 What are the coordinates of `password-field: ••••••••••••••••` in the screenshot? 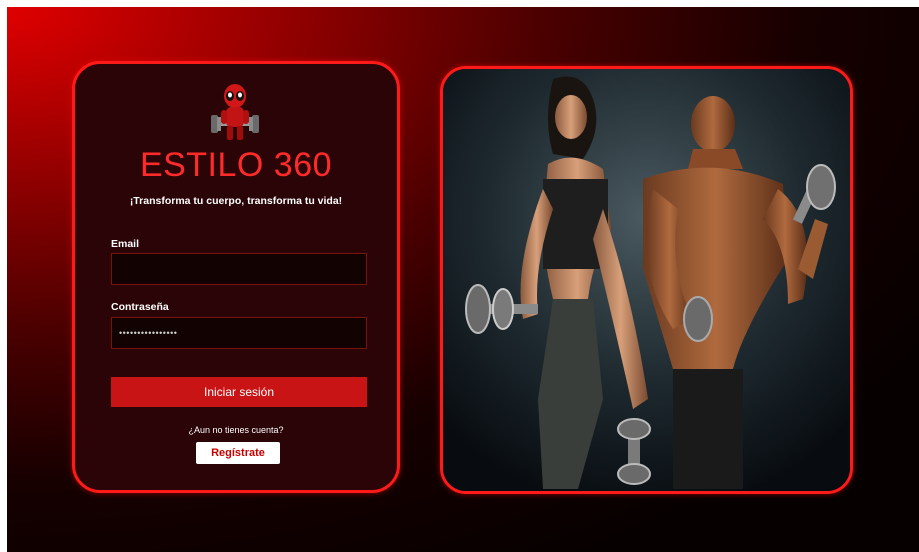 It's located at (239, 333).